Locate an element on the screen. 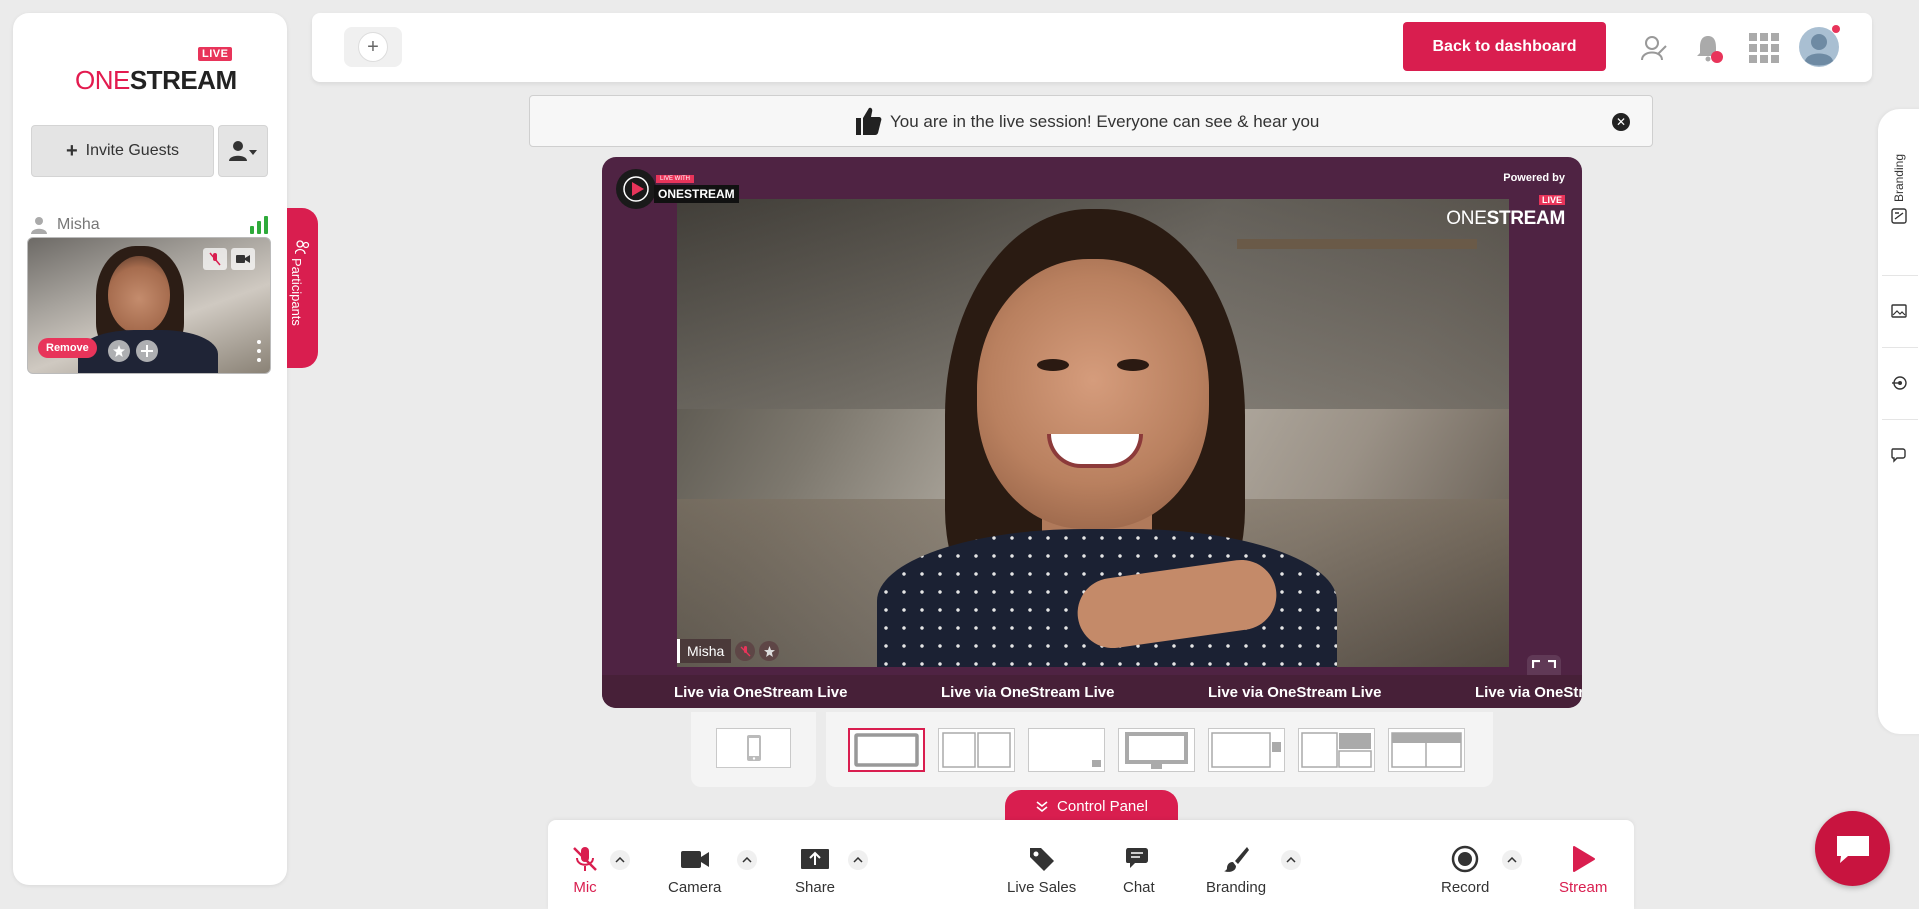 The height and width of the screenshot is (909, 1919). layout-stacked-right is located at coordinates (1336, 750).